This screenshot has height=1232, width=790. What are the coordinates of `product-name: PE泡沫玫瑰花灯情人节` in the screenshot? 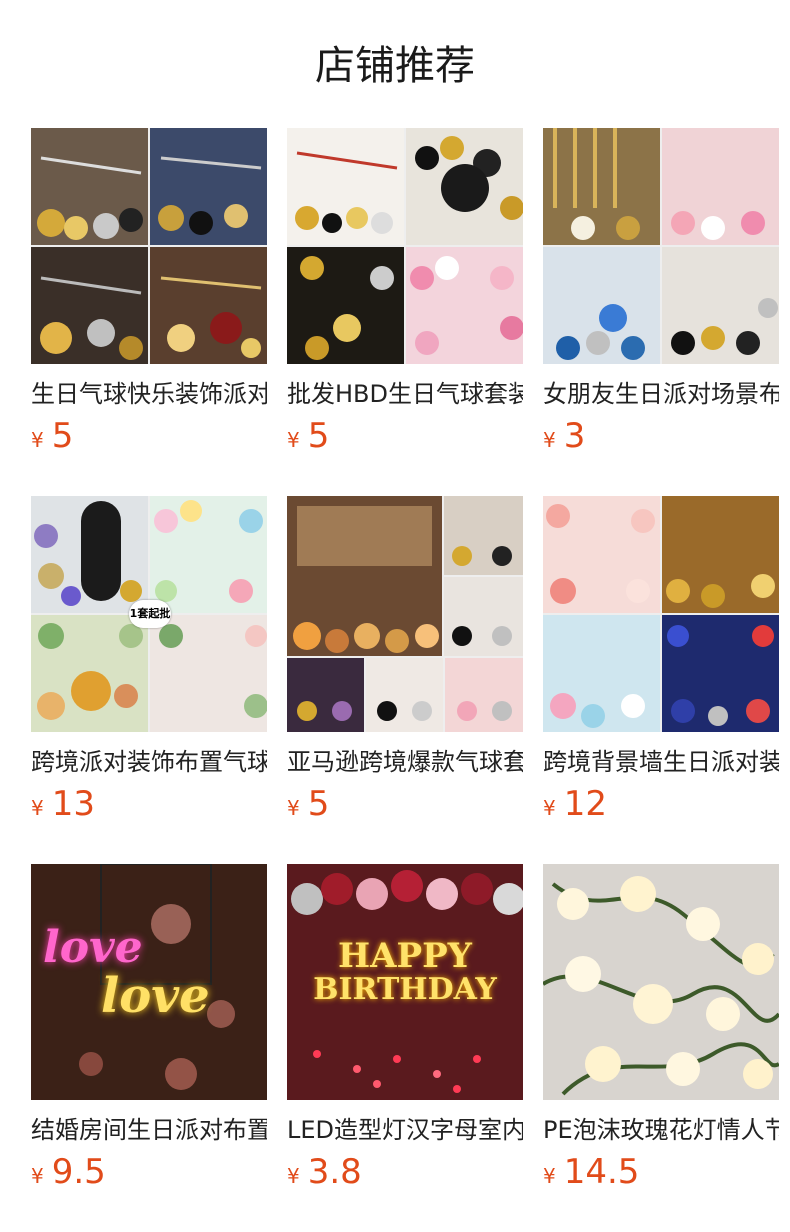 It's located at (661, 1130).